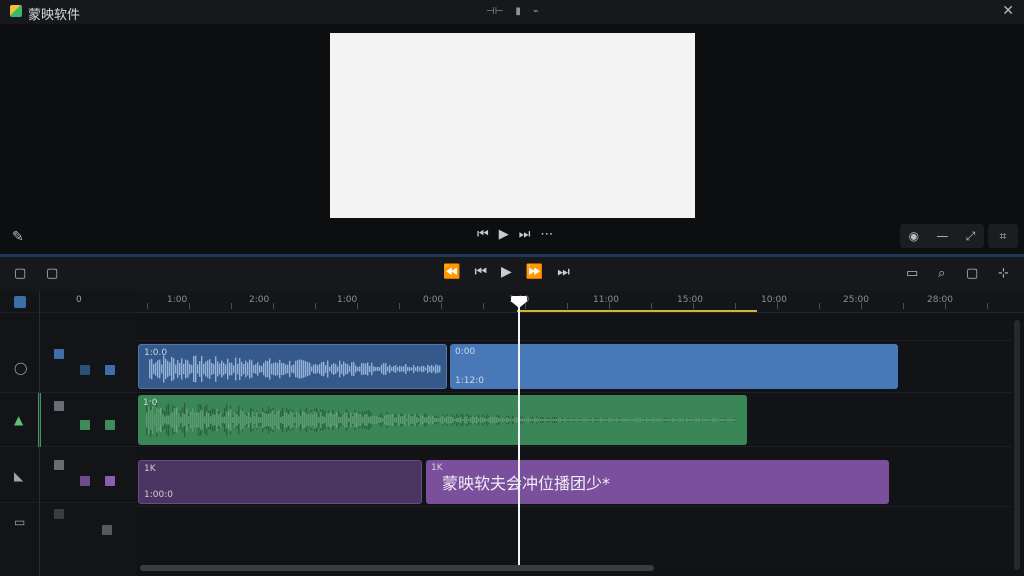 The height and width of the screenshot is (576, 1024). Describe the element at coordinates (20, 368) in the screenshot. I see `video-track-icon: ◯` at that location.